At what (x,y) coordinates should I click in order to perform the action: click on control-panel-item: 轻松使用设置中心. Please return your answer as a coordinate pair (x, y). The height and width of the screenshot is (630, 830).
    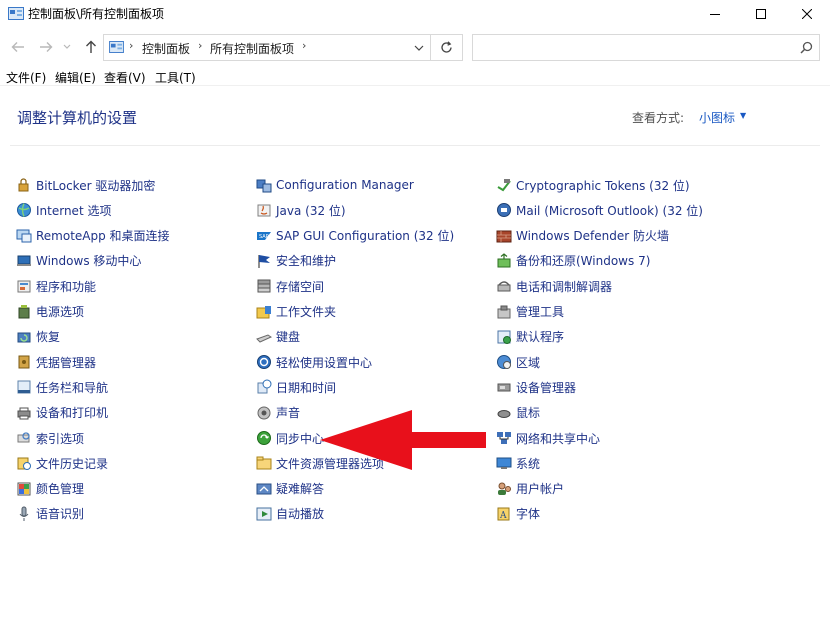
    Looking at the image, I should click on (314, 362).